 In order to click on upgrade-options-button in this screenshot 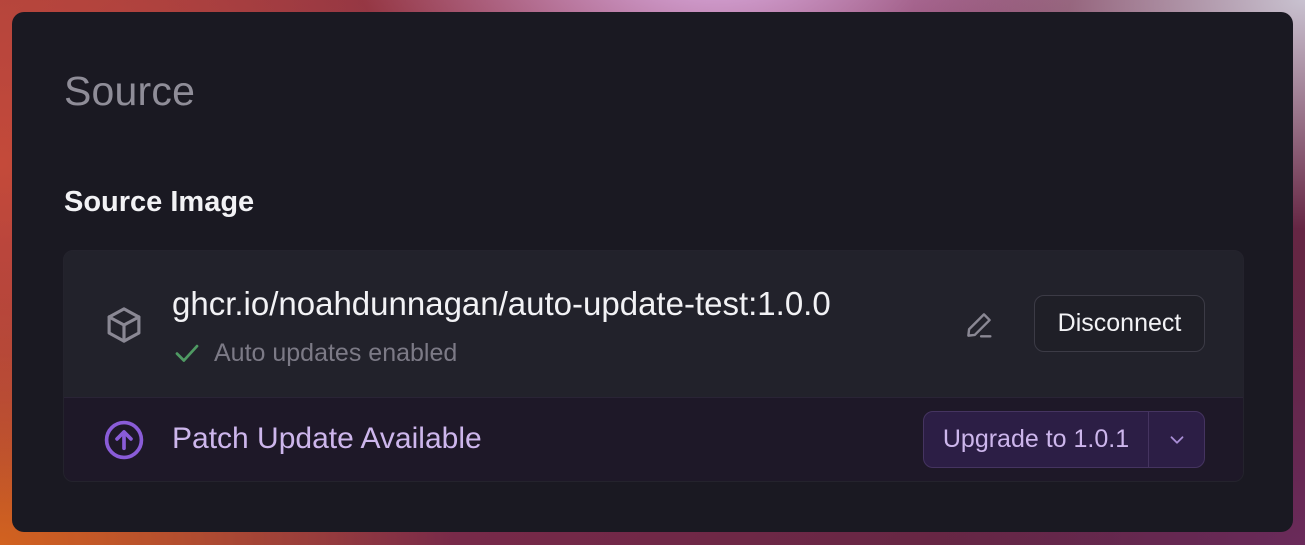, I will do `click(1176, 439)`.